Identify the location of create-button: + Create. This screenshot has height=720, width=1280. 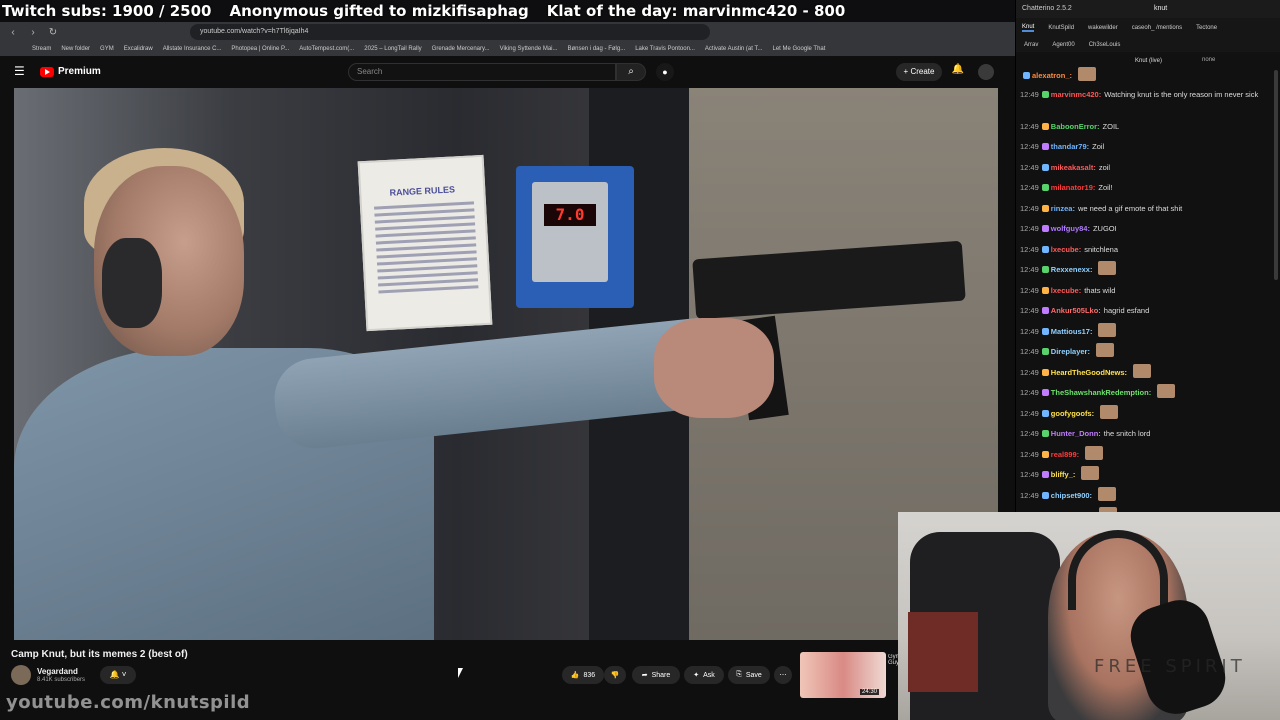
(919, 72).